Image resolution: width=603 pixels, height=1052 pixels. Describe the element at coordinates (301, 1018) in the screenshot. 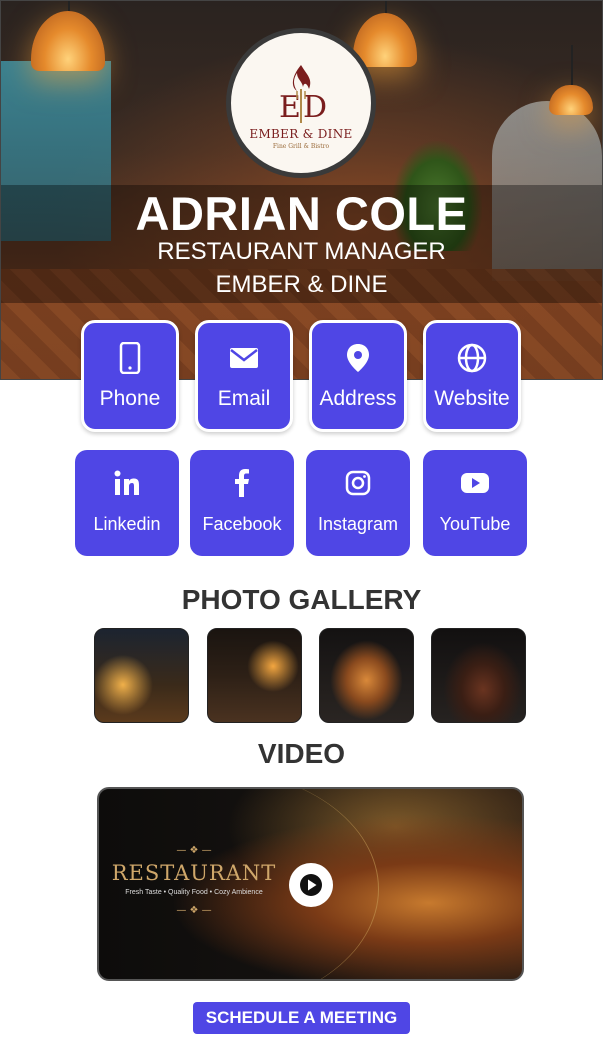

I see `schedule-meeting-button: SCHEDULE A MEETING` at that location.